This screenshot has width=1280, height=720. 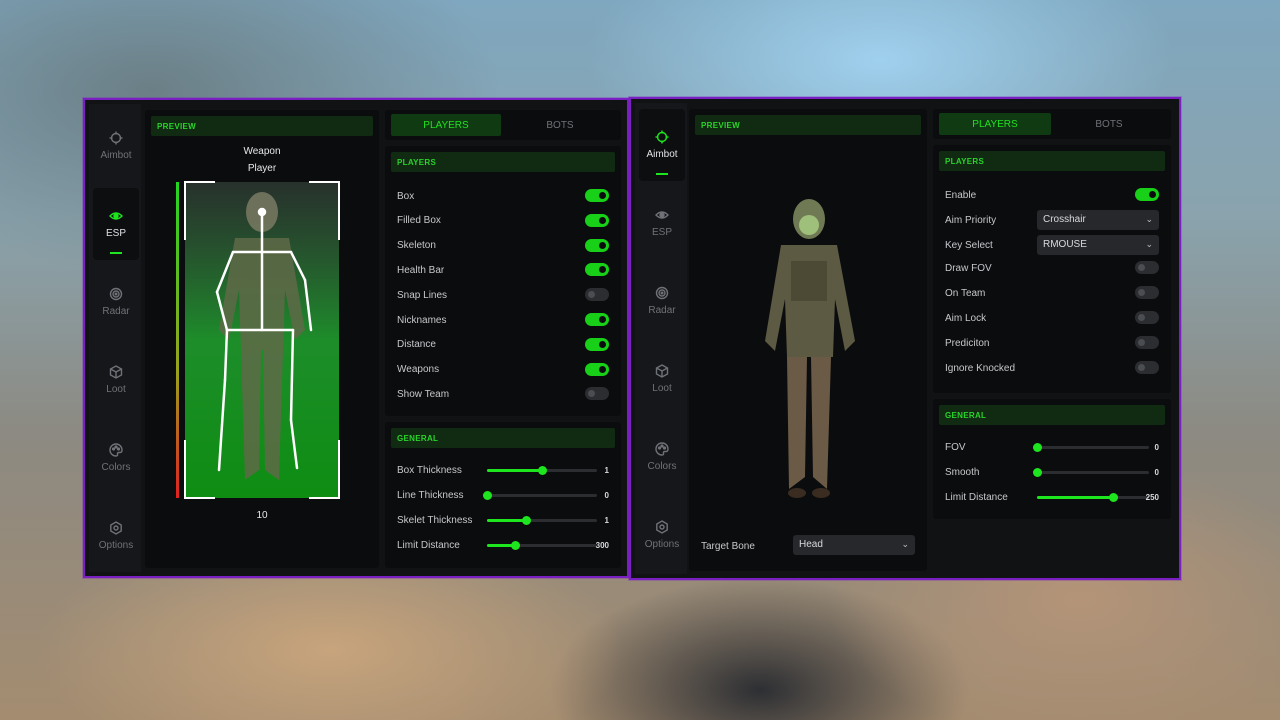 I want to click on ignore-knocked-toggle, so click(x=1147, y=367).